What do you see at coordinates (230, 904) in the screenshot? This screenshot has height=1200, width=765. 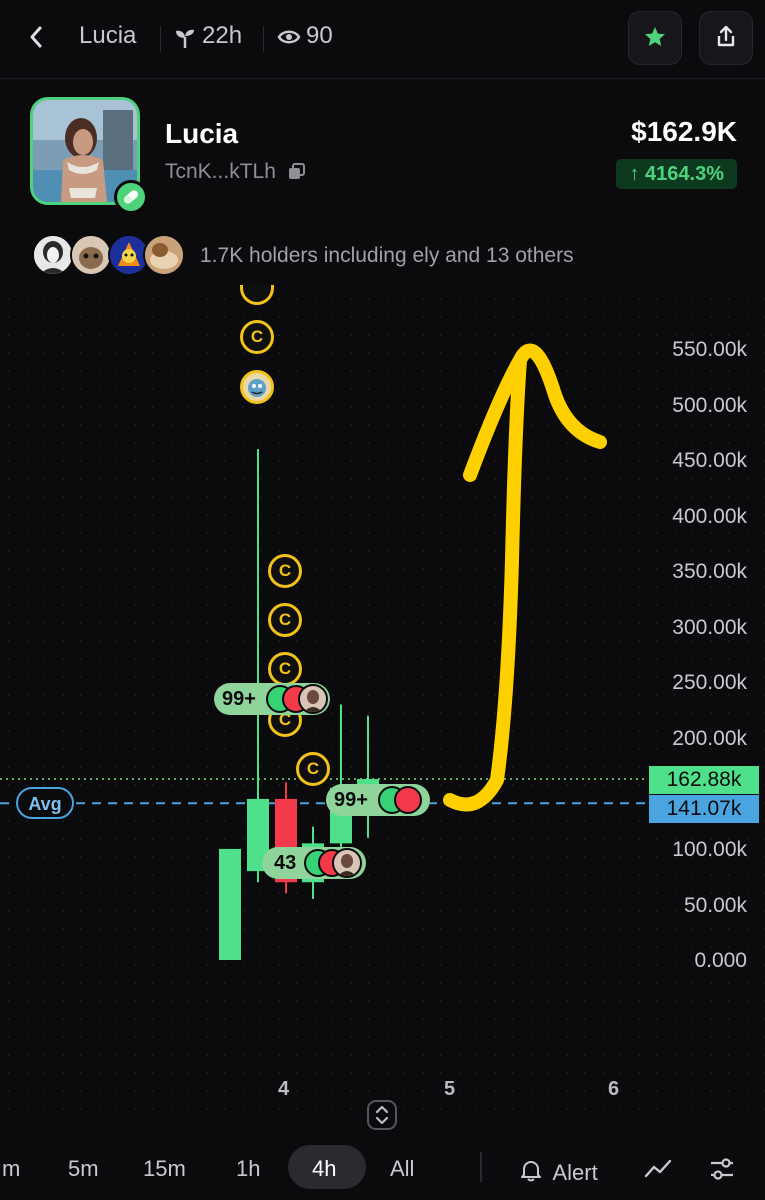 I see `candle-body` at bounding box center [230, 904].